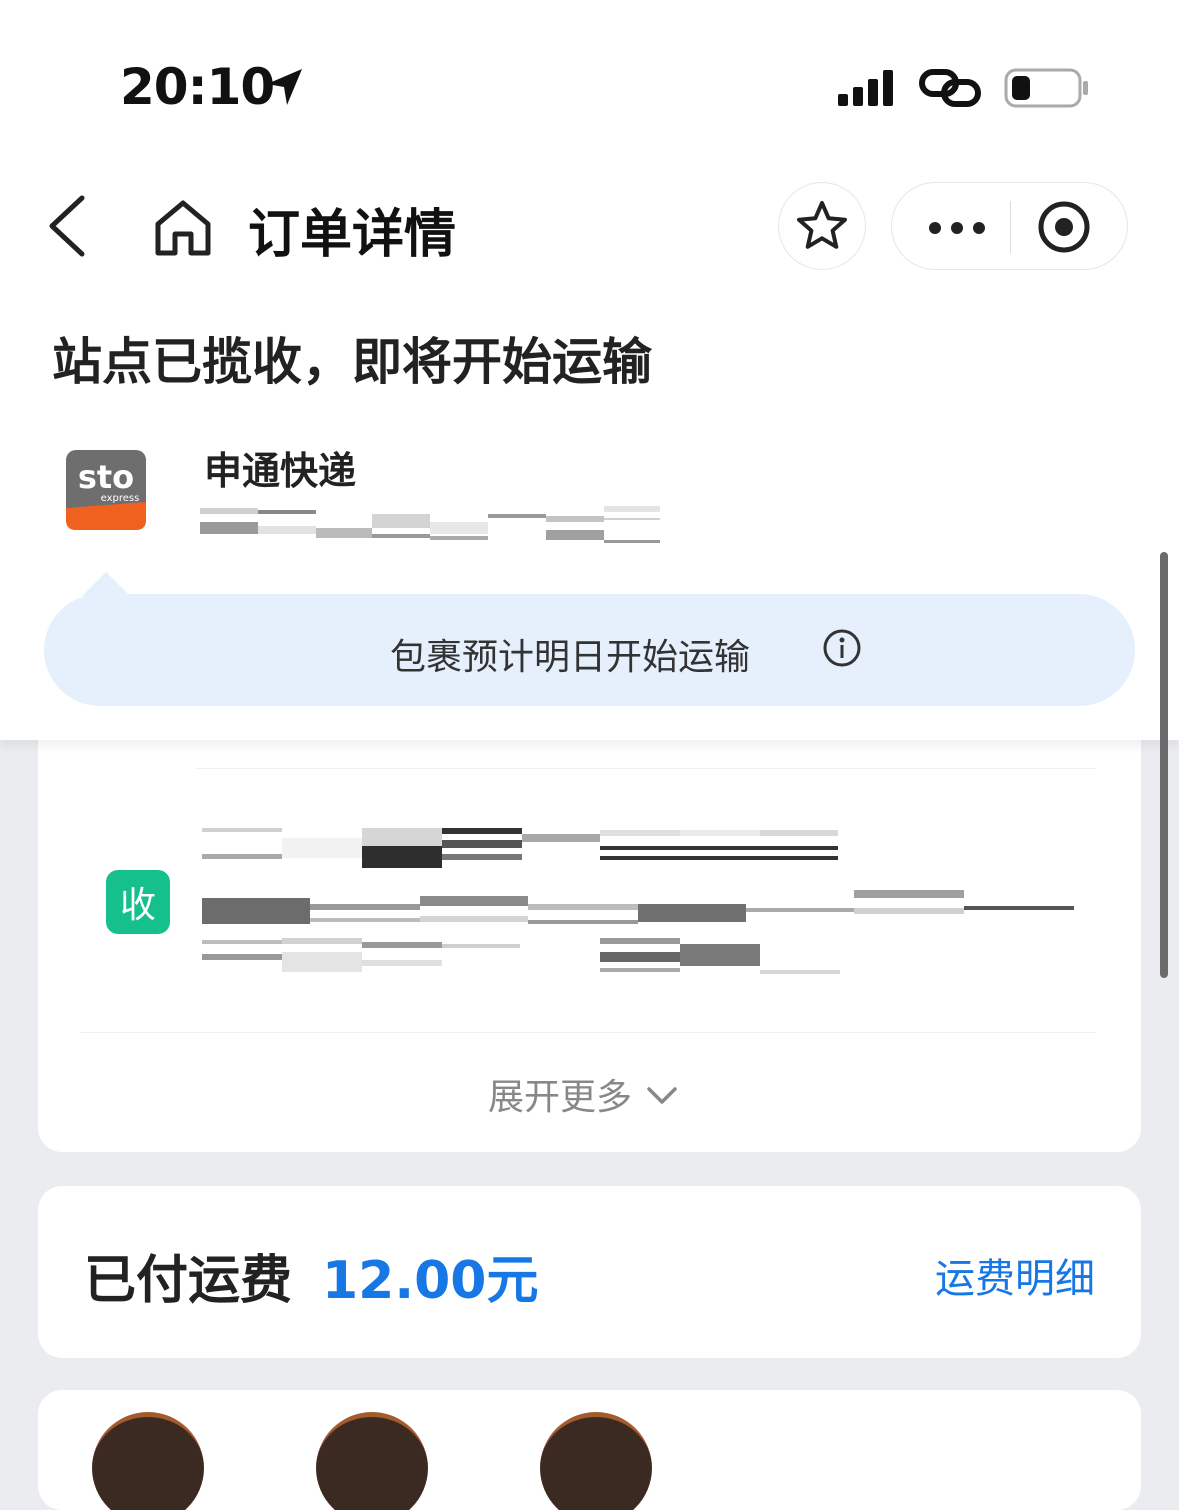 Image resolution: width=1179 pixels, height=1510 pixels. Describe the element at coordinates (66, 226) in the screenshot. I see `back-chevron-icon` at that location.